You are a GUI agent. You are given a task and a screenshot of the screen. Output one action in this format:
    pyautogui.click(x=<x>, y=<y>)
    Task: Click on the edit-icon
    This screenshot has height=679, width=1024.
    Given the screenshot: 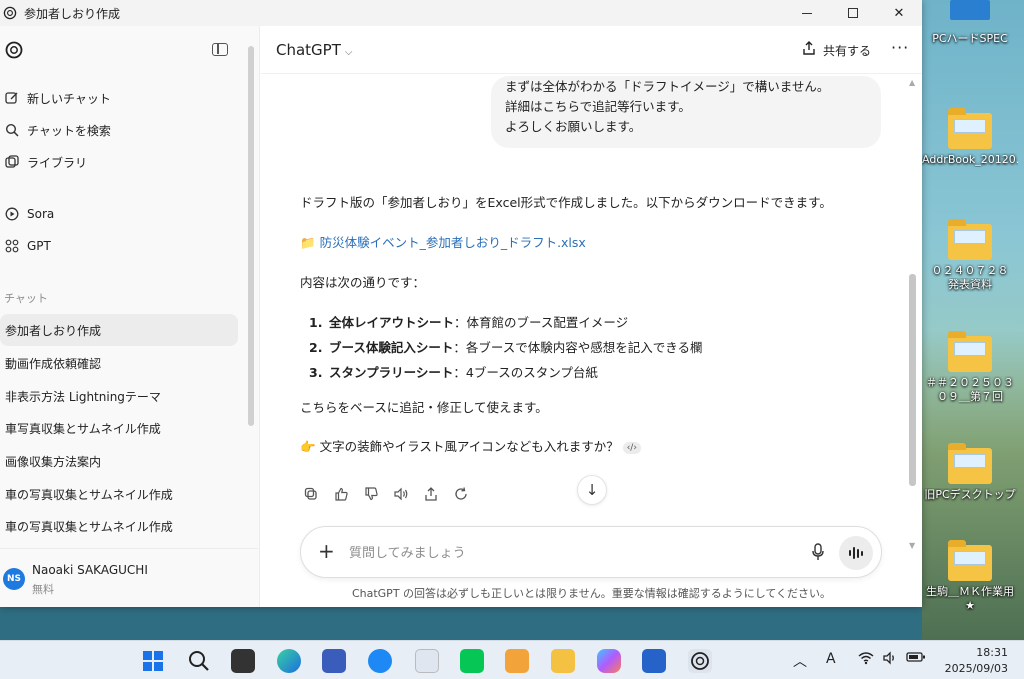 What is the action you would take?
    pyautogui.click(x=12, y=98)
    